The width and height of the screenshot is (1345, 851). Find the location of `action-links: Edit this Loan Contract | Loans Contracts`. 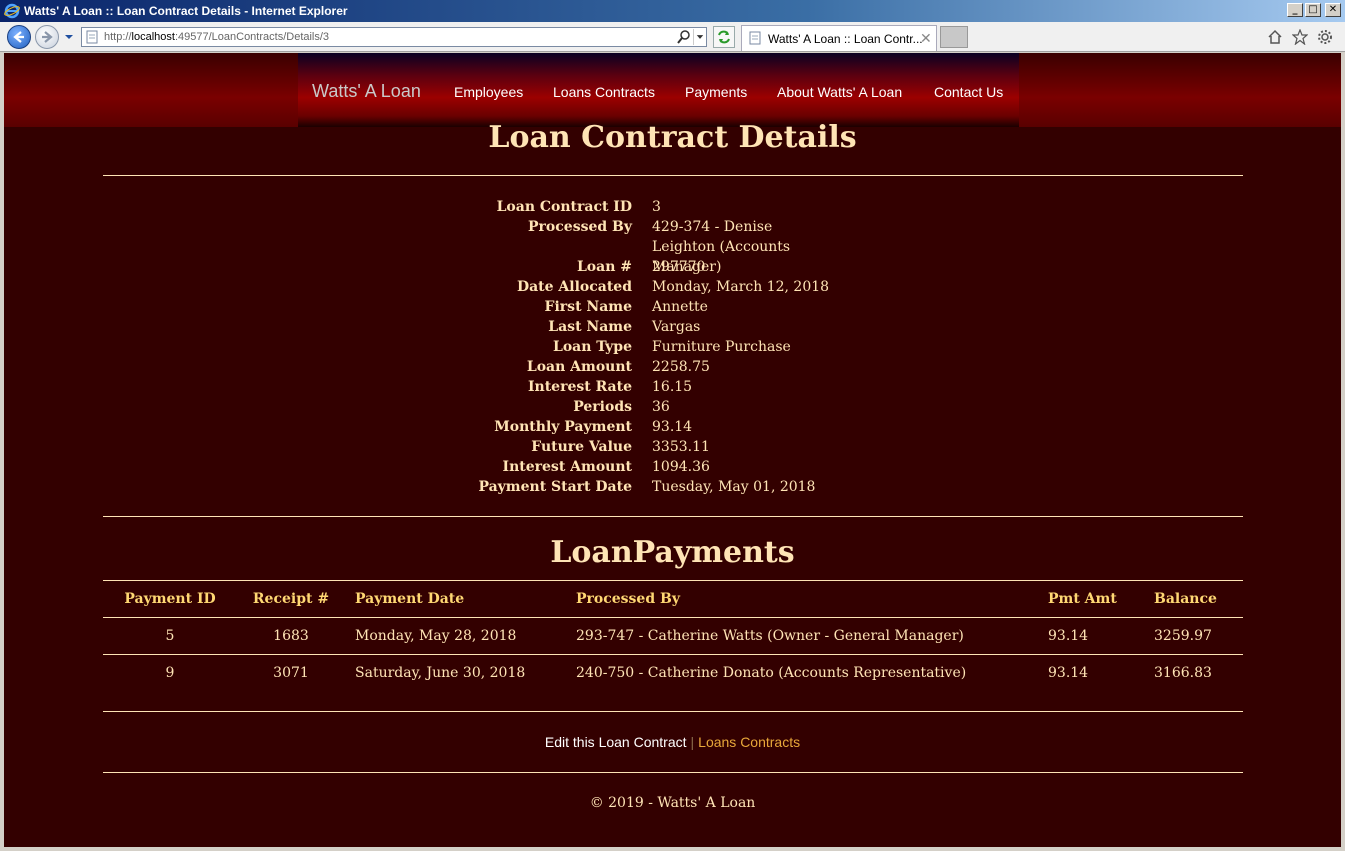

action-links: Edit this Loan Contract | Loans Contracts is located at coordinates (672, 742).